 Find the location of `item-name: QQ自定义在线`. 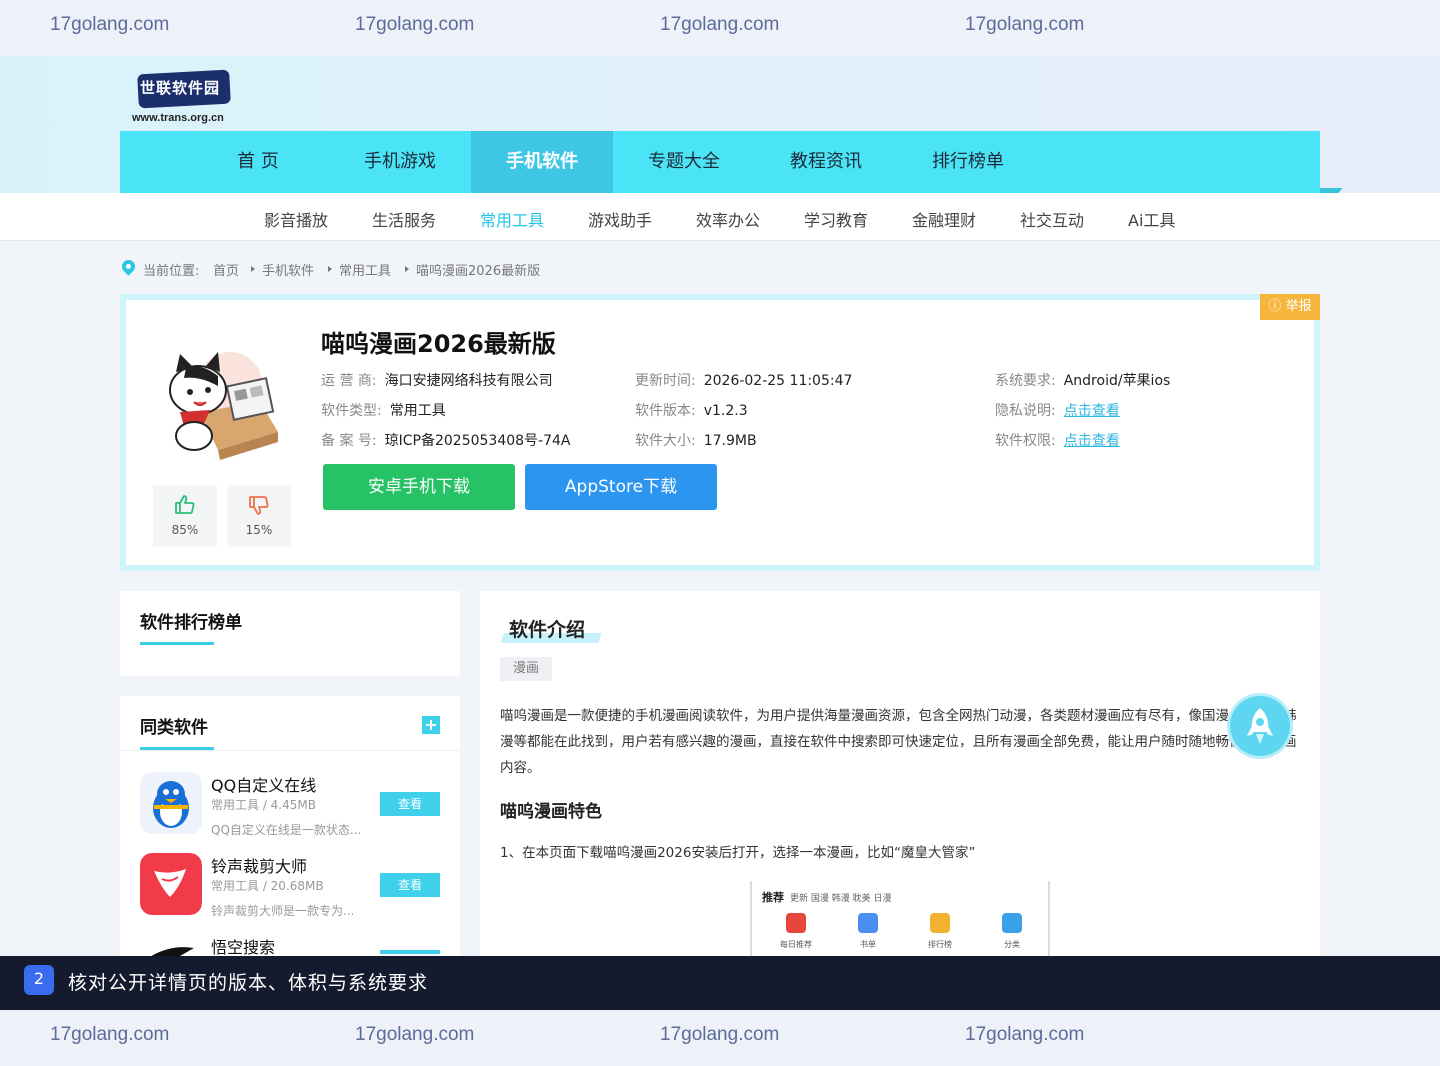

item-name: QQ自定义在线 is located at coordinates (264, 785).